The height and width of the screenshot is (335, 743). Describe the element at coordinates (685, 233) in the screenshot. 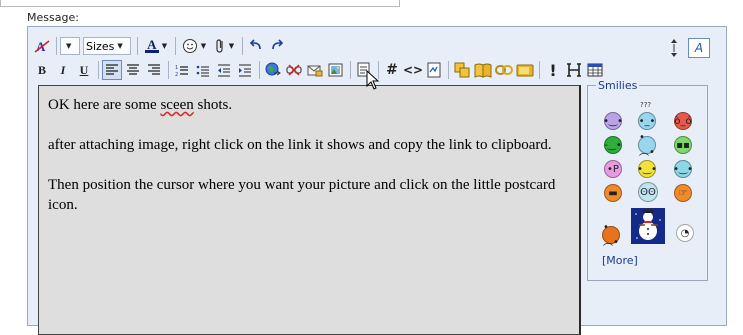

I see `bomb-icon: ◔` at that location.